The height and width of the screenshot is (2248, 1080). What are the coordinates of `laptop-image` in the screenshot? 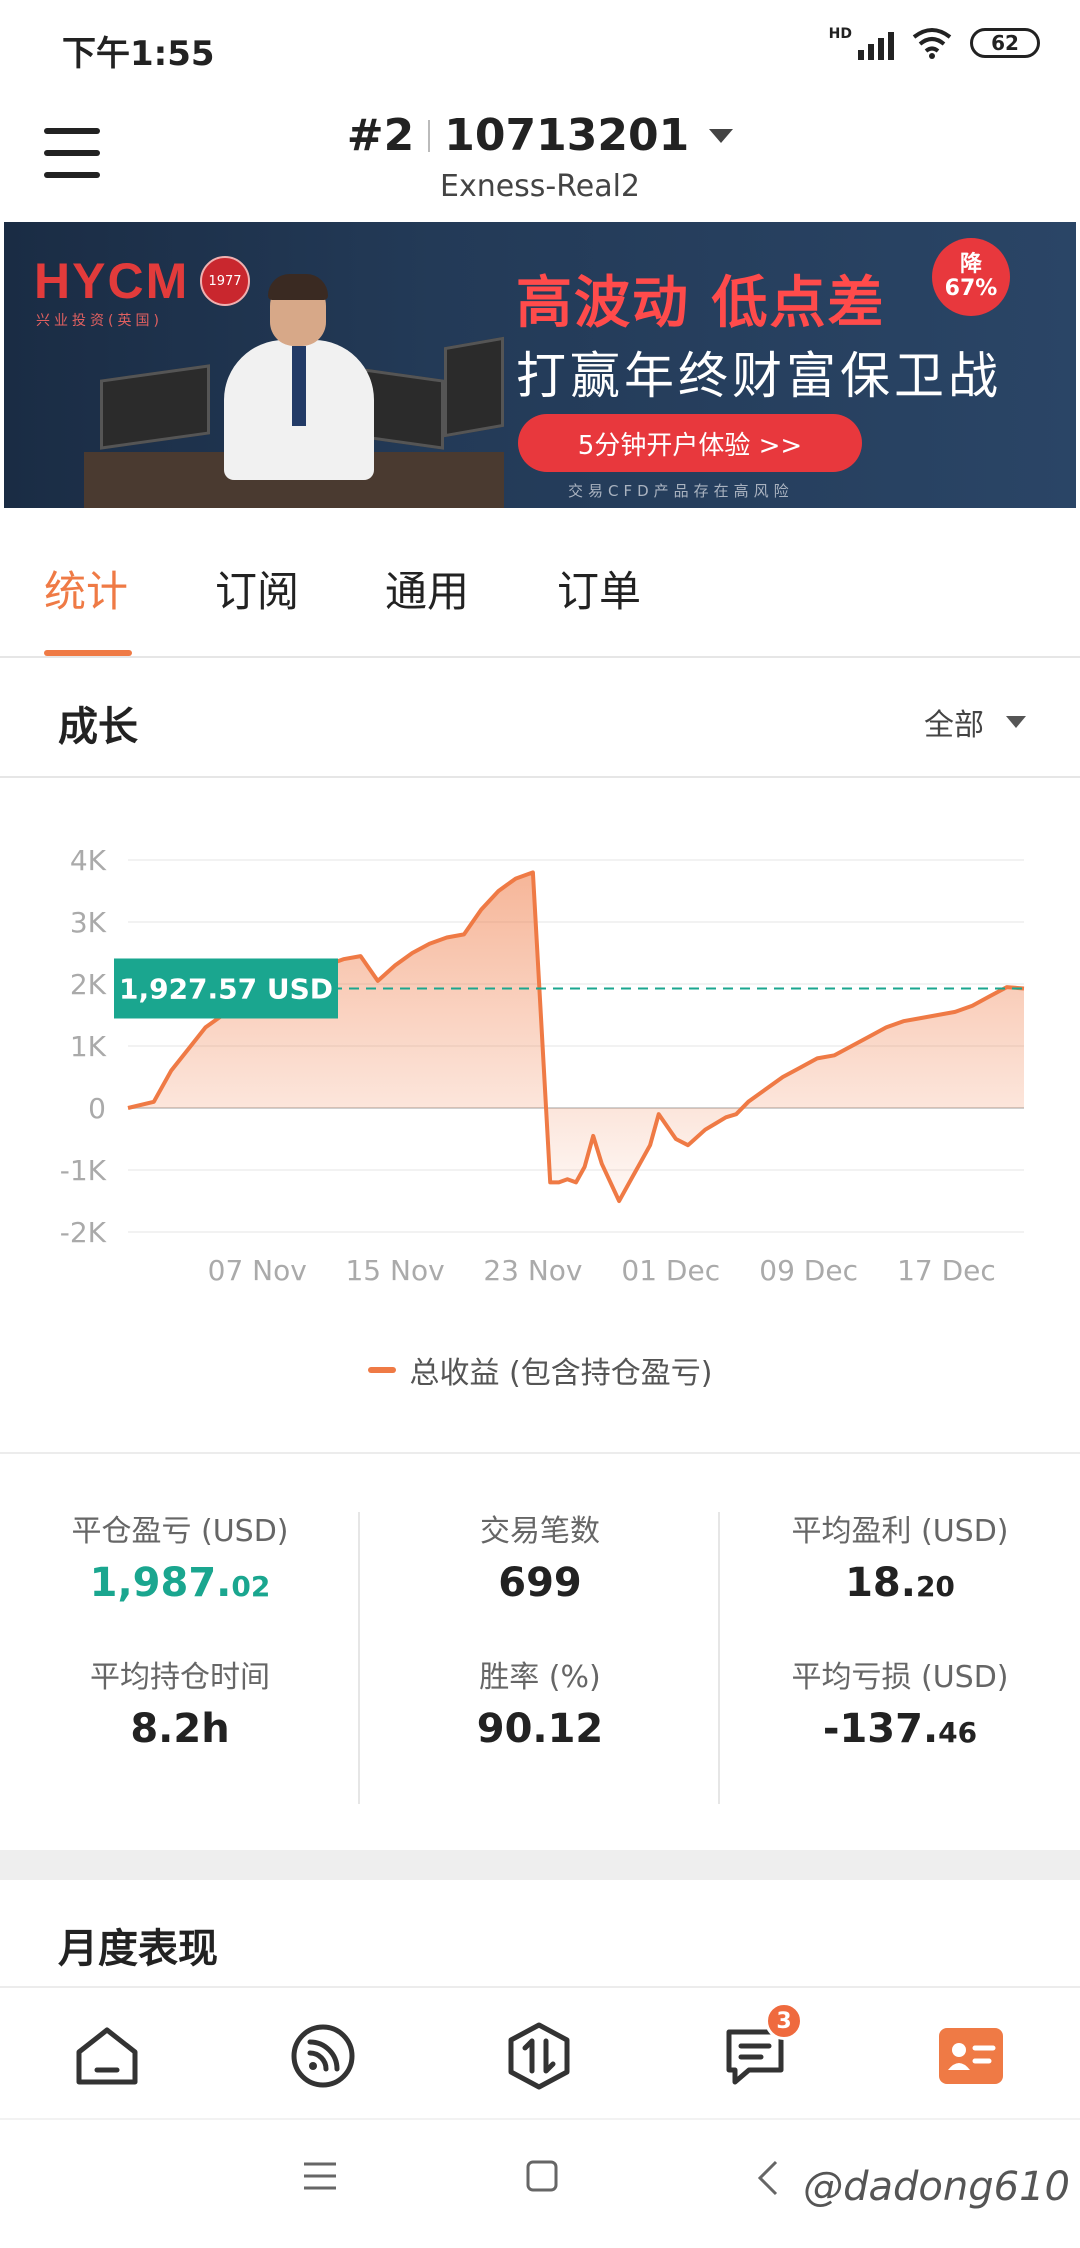 It's located at (474, 387).